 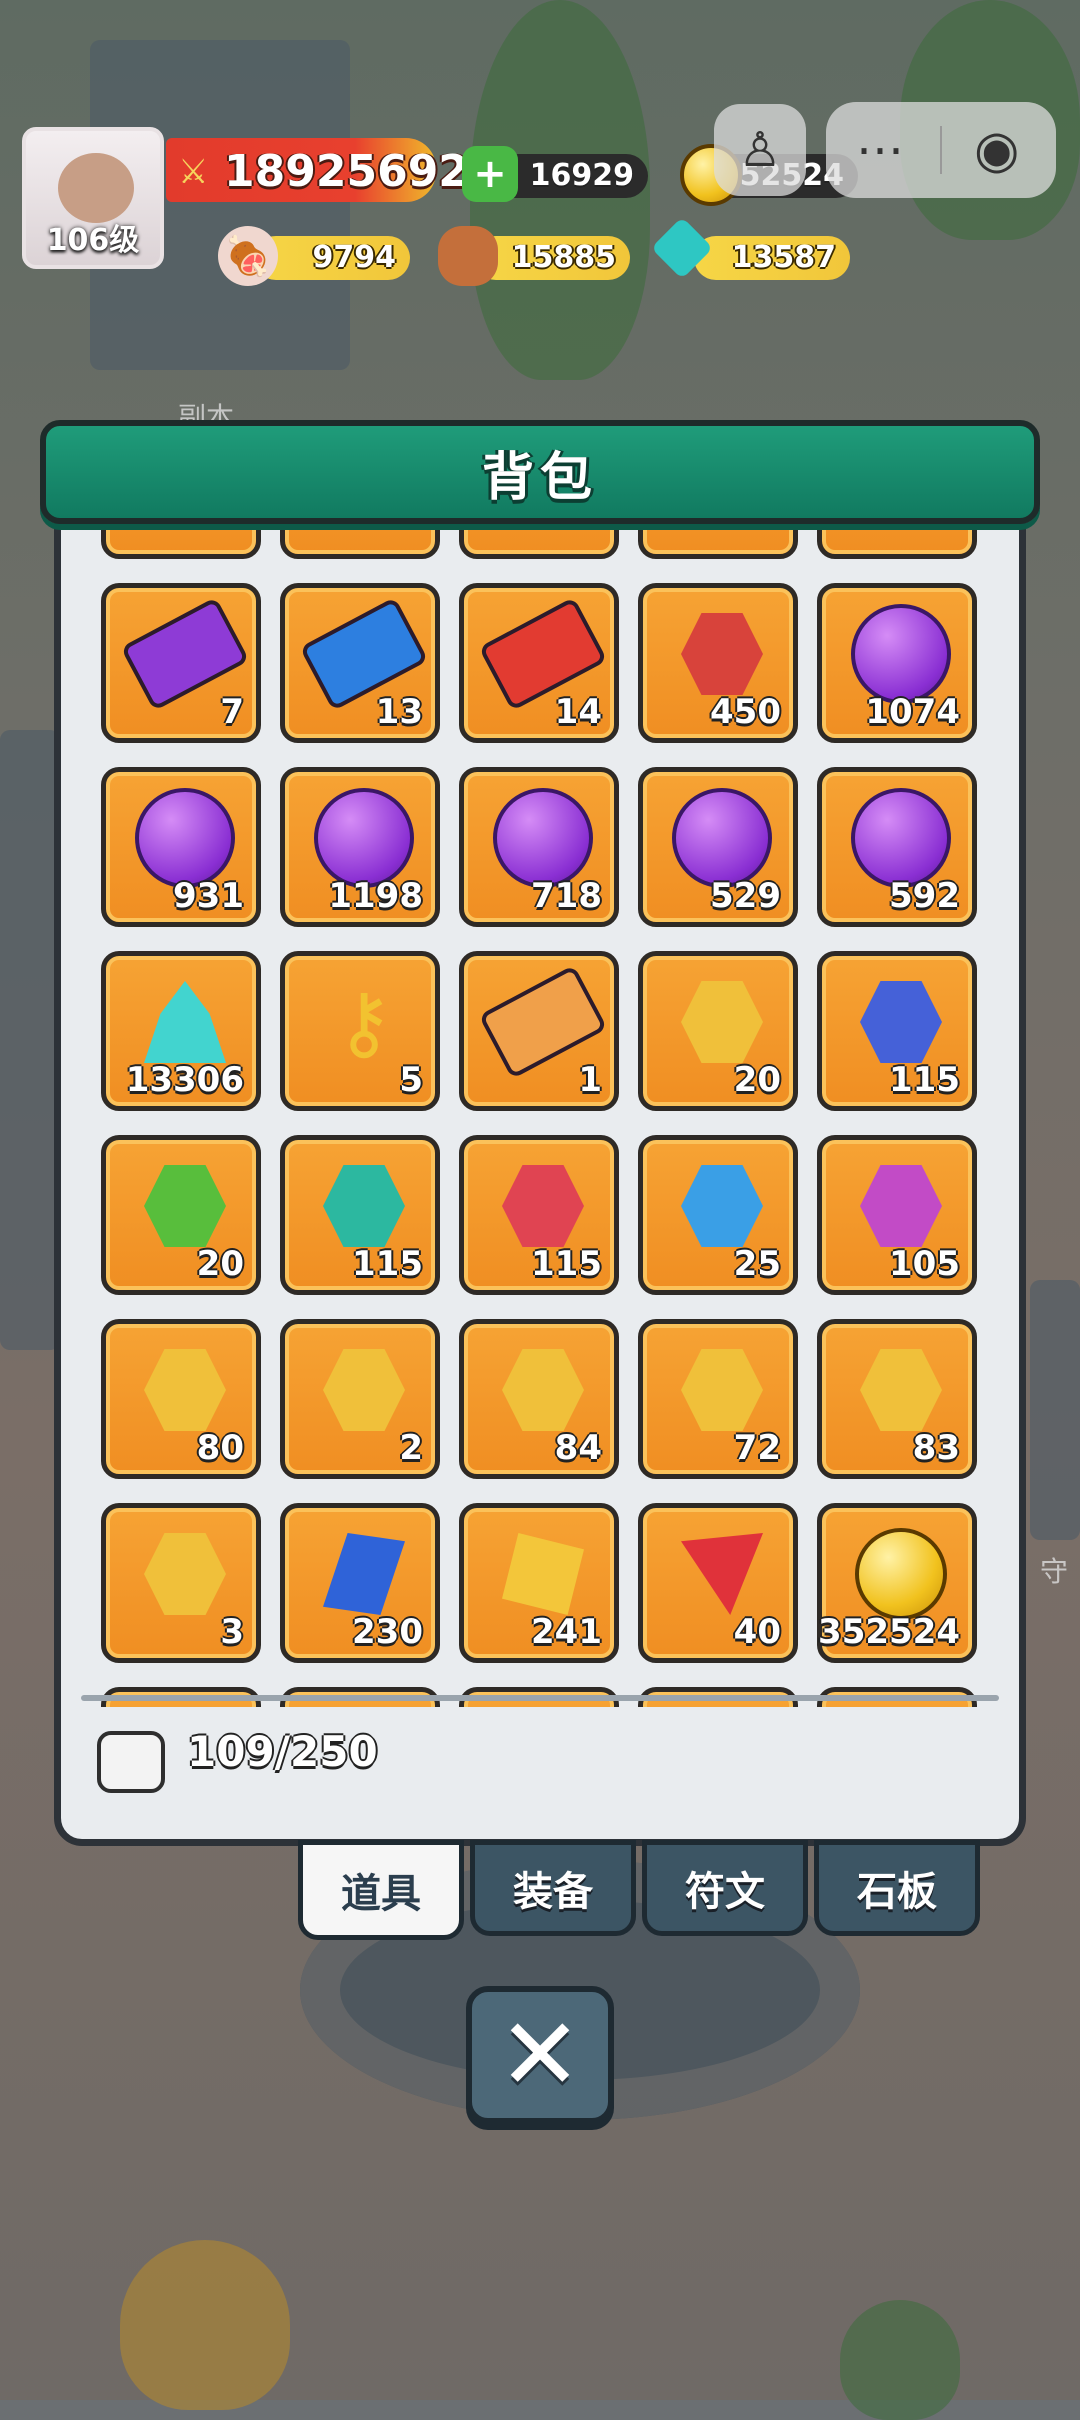 I want to click on armor-orb-icon, so click(x=722, y=838).